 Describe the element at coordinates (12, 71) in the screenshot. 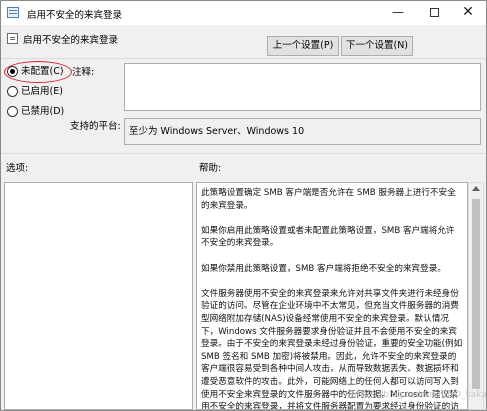

I see `radio-button-checked` at that location.